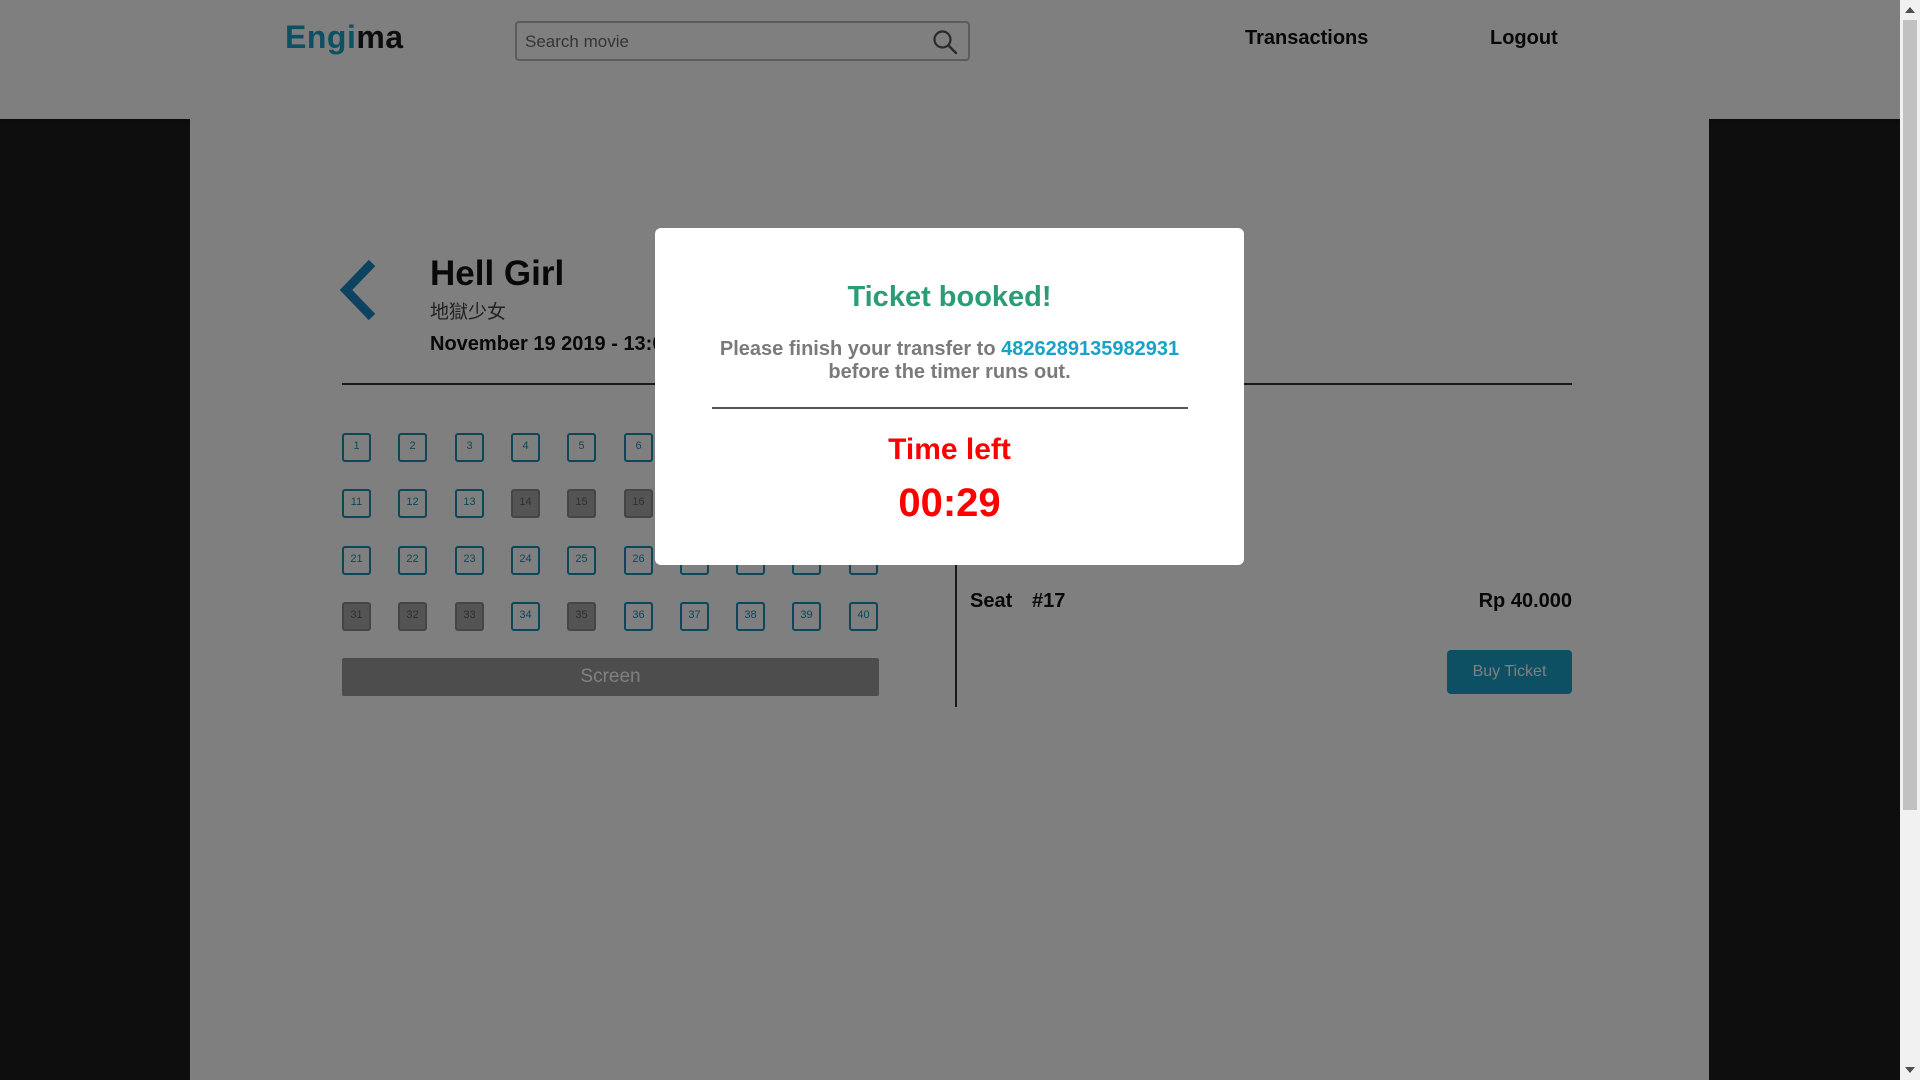 Image resolution: width=1920 pixels, height=1080 pixels. What do you see at coordinates (949, 372) in the screenshot?
I see `message-suffix: before the timer runs out.` at bounding box center [949, 372].